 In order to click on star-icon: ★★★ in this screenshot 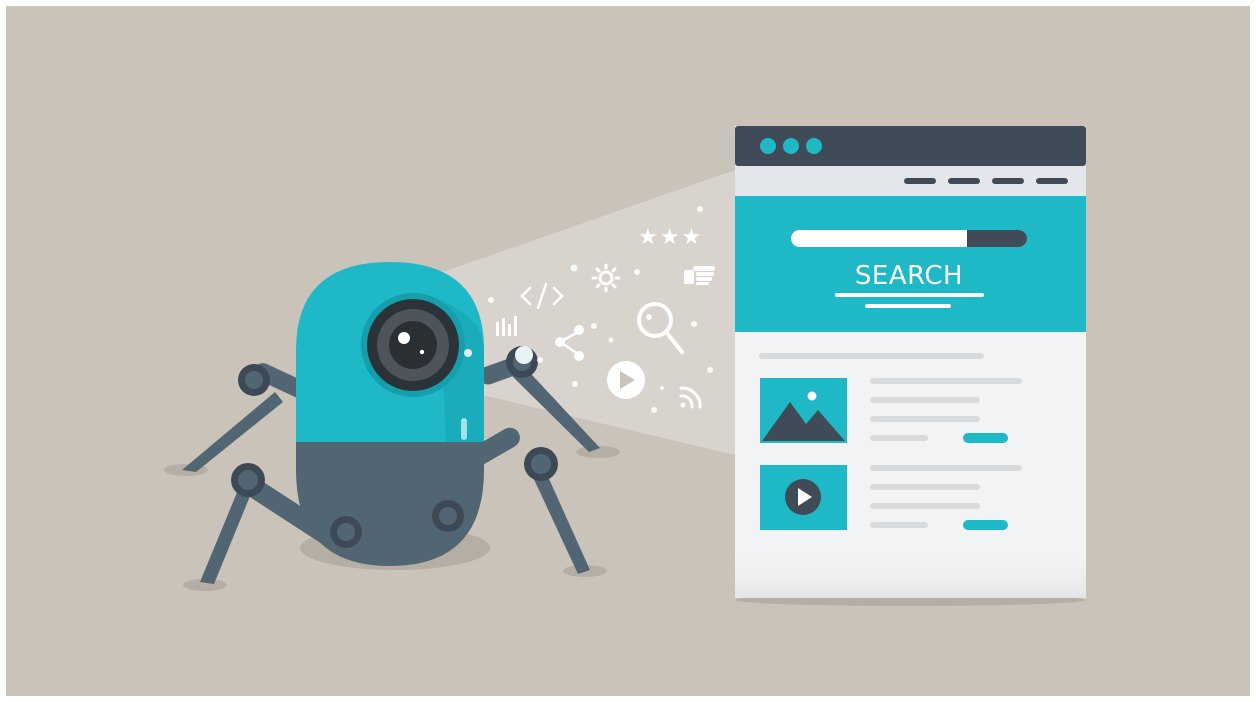, I will do `click(670, 237)`.